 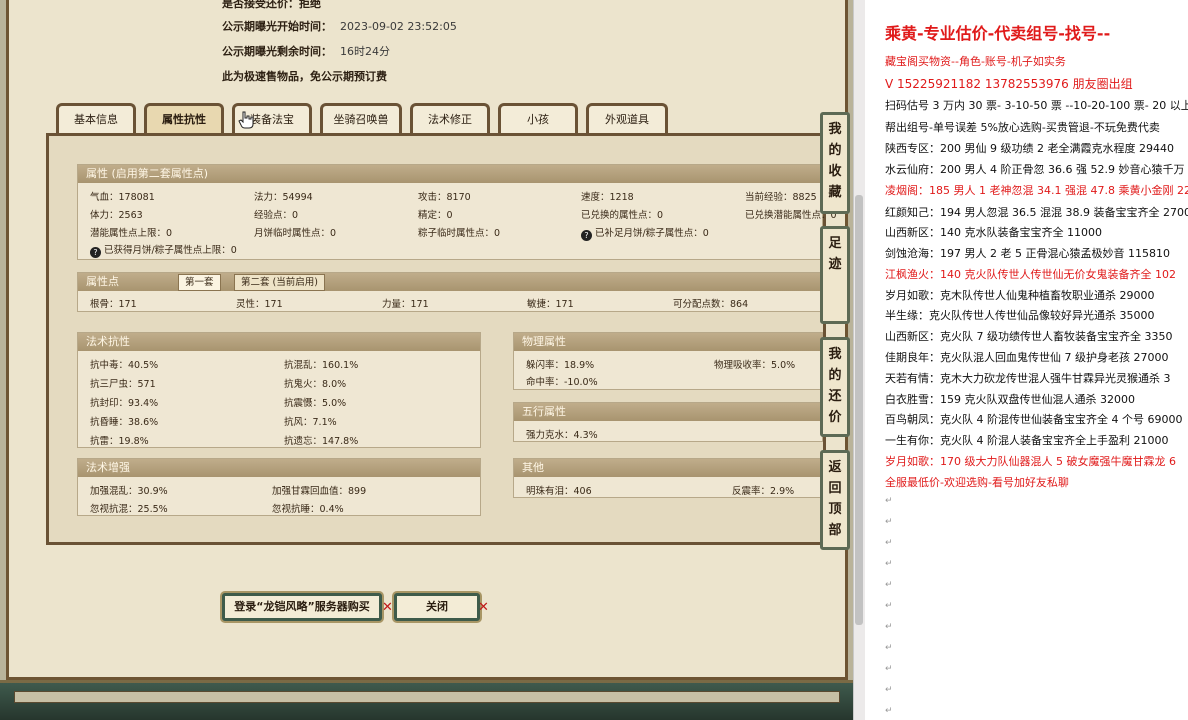 I want to click on tab-spell-correction: 法术修正, so click(x=450, y=118).